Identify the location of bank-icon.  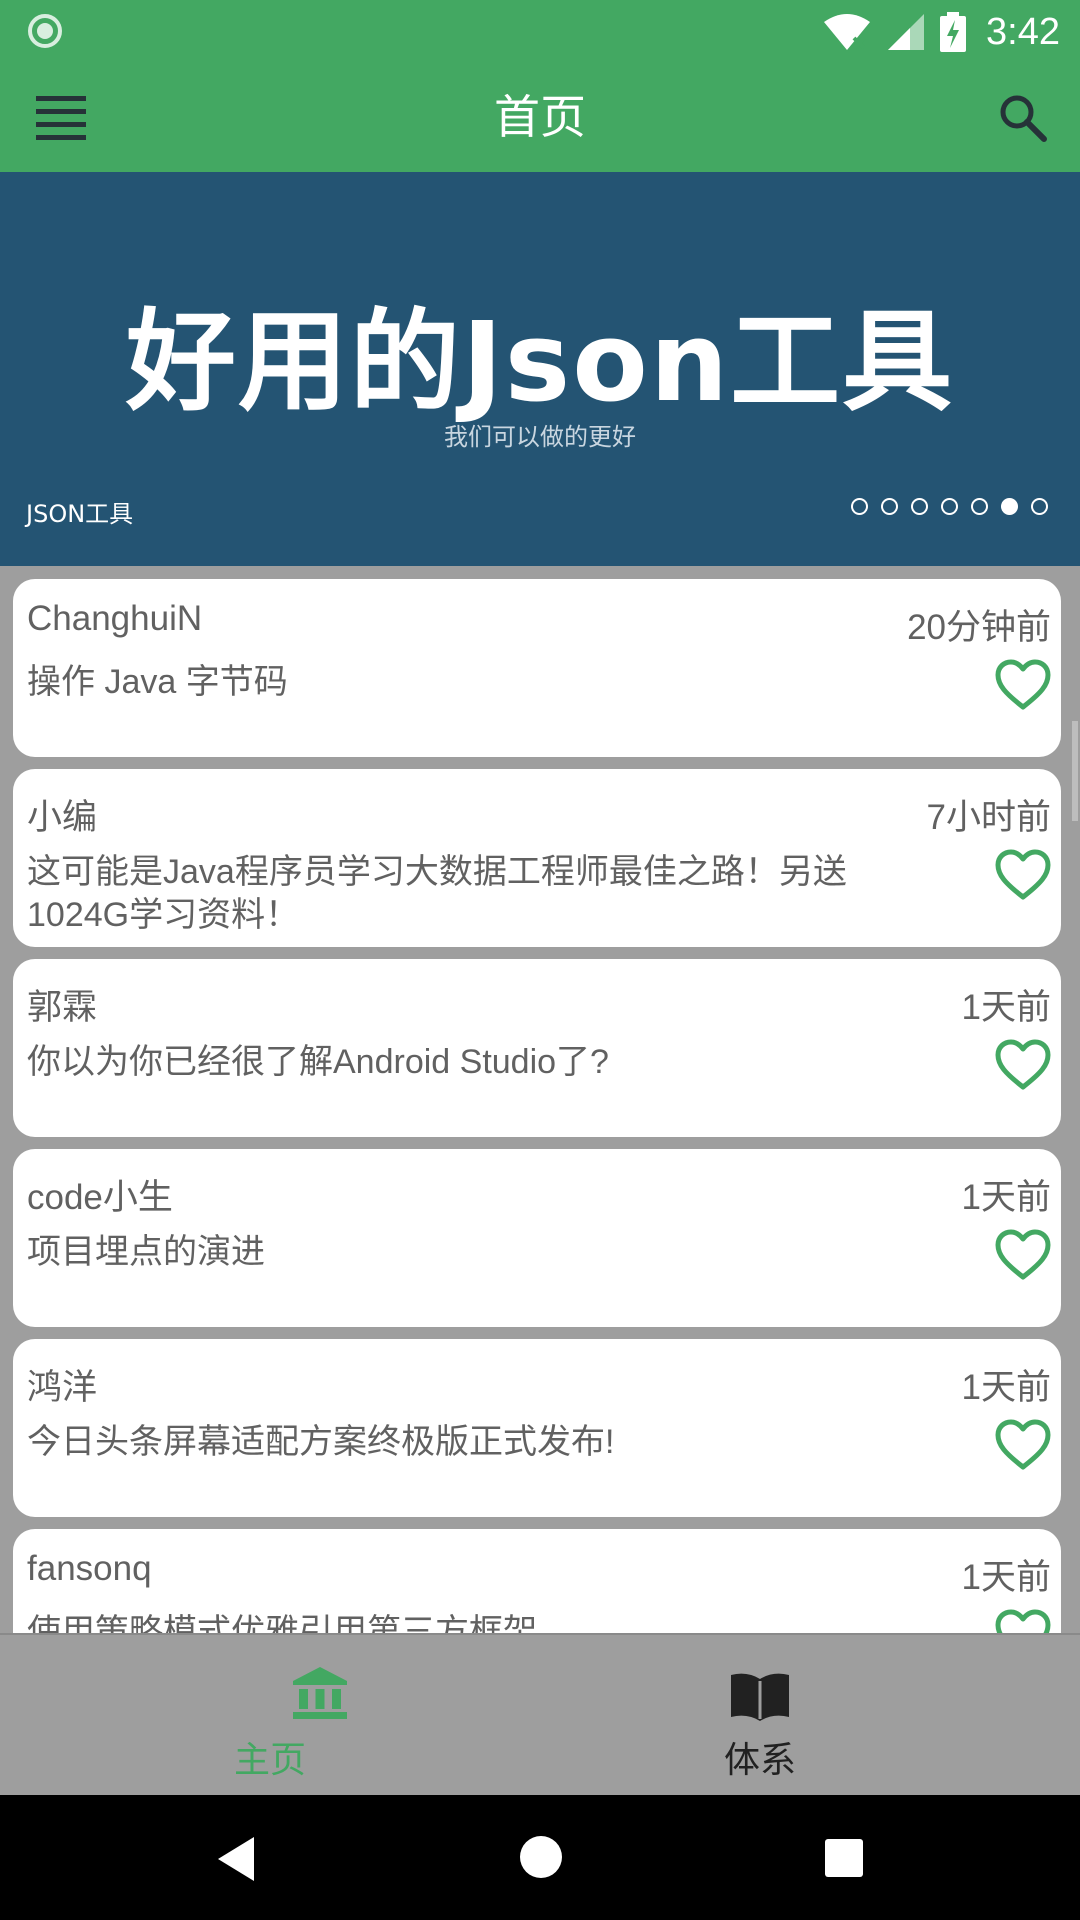
(320, 1693).